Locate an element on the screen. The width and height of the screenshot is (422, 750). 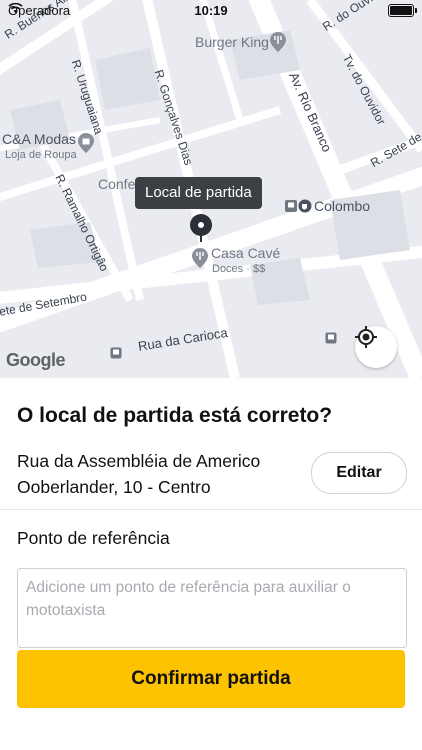
status-time: 10:19 is located at coordinates (211, 10).